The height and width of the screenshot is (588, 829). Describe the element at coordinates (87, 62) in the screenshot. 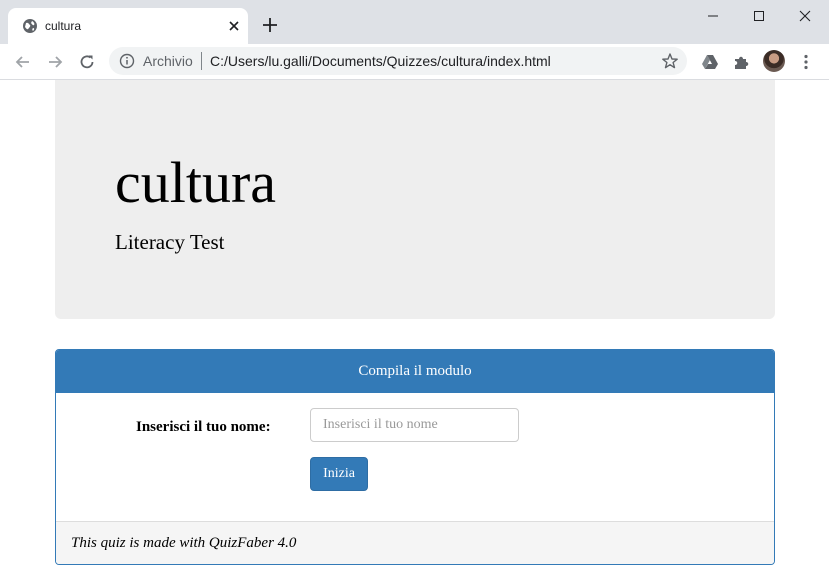

I see `reload-icon` at that location.